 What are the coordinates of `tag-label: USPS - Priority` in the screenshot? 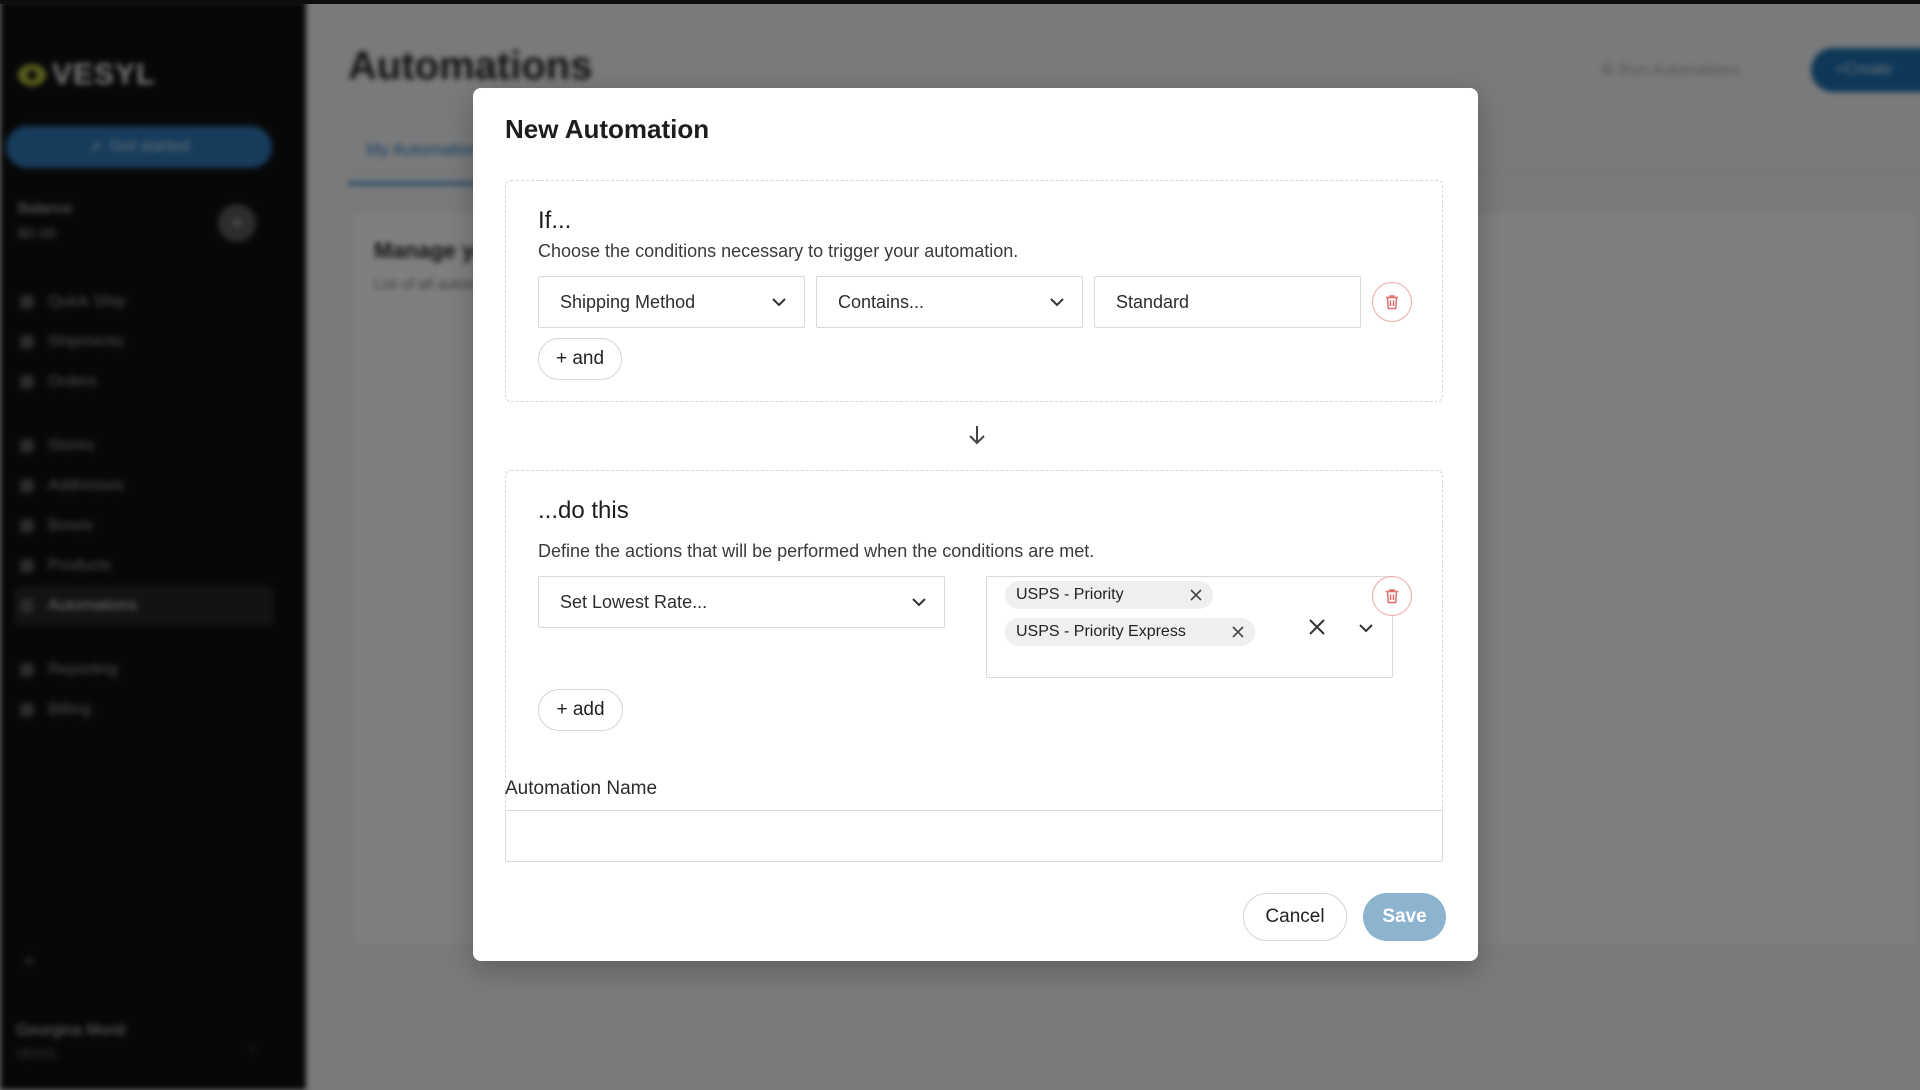 It's located at (1070, 594).